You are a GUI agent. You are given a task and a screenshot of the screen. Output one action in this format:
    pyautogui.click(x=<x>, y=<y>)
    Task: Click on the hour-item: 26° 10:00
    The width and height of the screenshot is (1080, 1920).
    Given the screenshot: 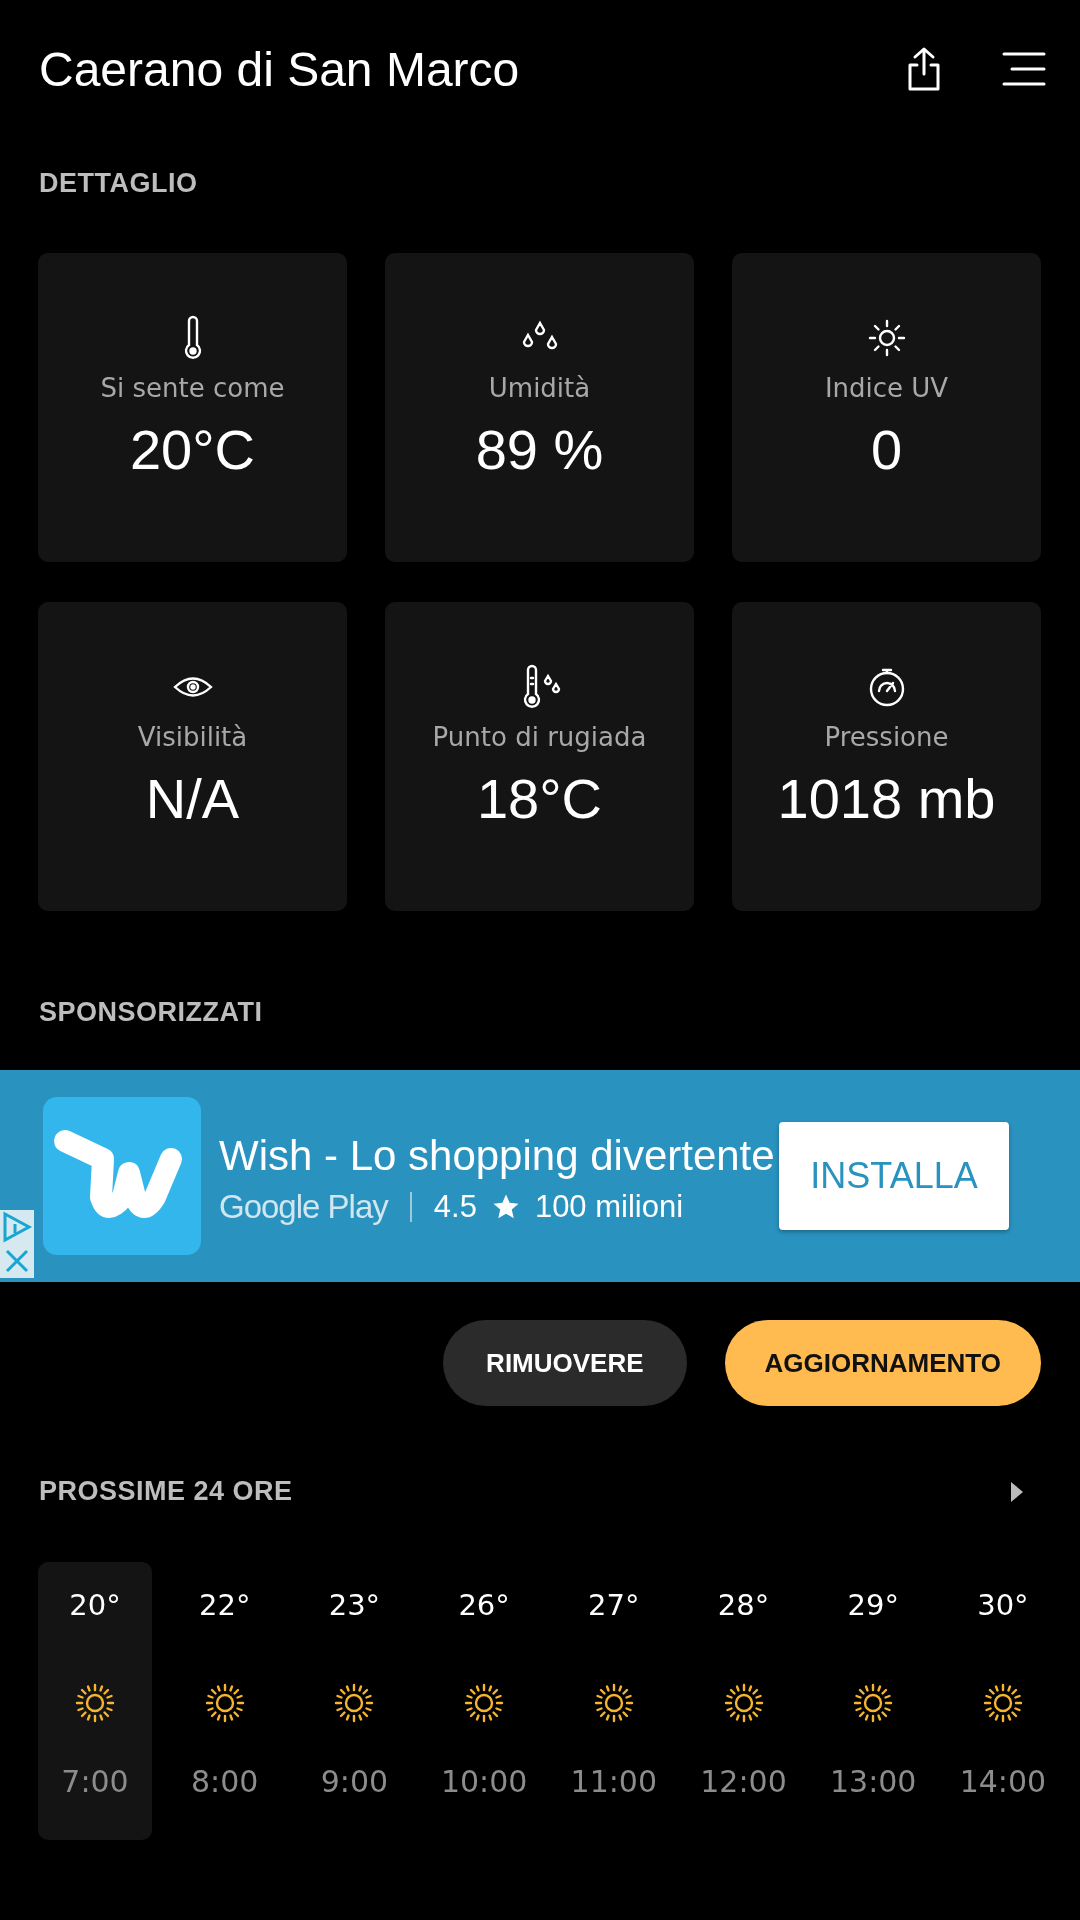 What is the action you would take?
    pyautogui.click(x=484, y=1701)
    